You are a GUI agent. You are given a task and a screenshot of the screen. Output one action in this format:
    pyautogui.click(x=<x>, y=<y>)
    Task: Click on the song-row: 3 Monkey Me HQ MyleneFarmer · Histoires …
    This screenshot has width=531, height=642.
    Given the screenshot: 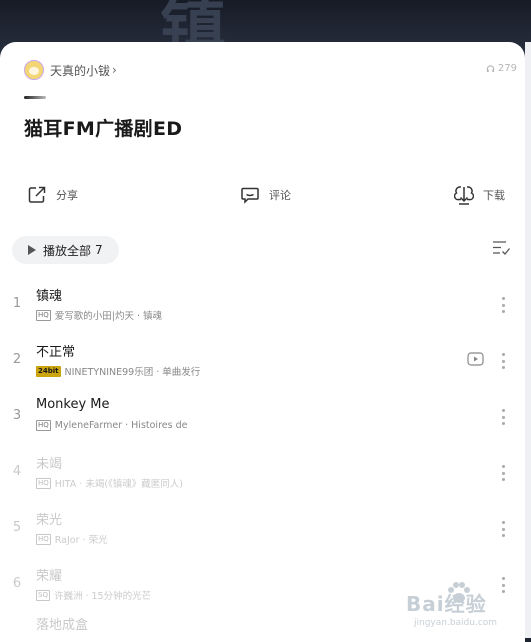 What is the action you would take?
    pyautogui.click(x=262, y=416)
    